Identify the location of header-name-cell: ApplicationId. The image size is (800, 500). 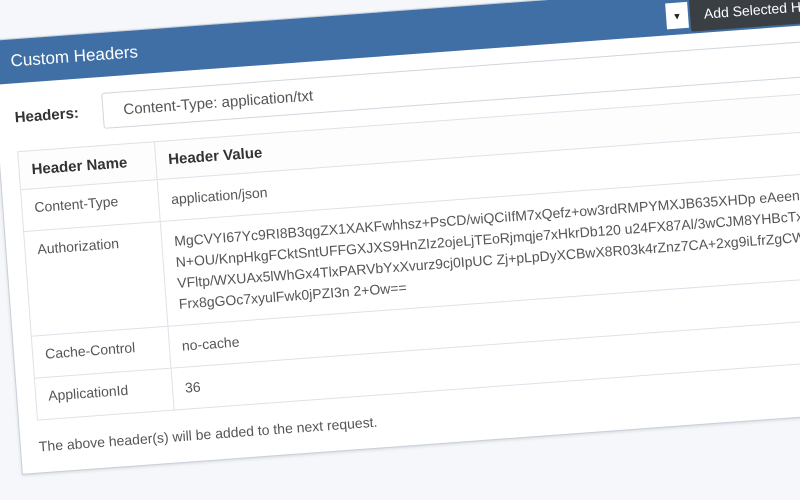
(104, 394).